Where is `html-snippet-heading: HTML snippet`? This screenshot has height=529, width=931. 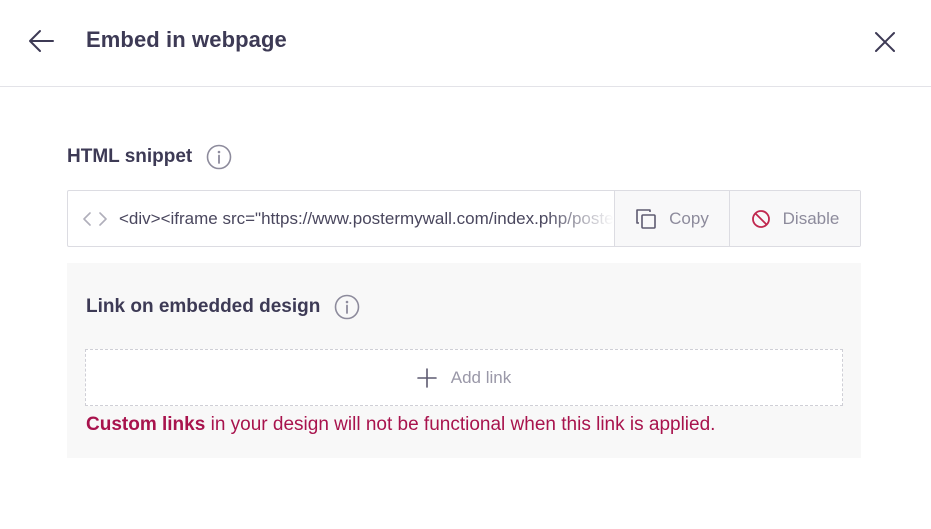
html-snippet-heading: HTML snippet is located at coordinates (149, 157).